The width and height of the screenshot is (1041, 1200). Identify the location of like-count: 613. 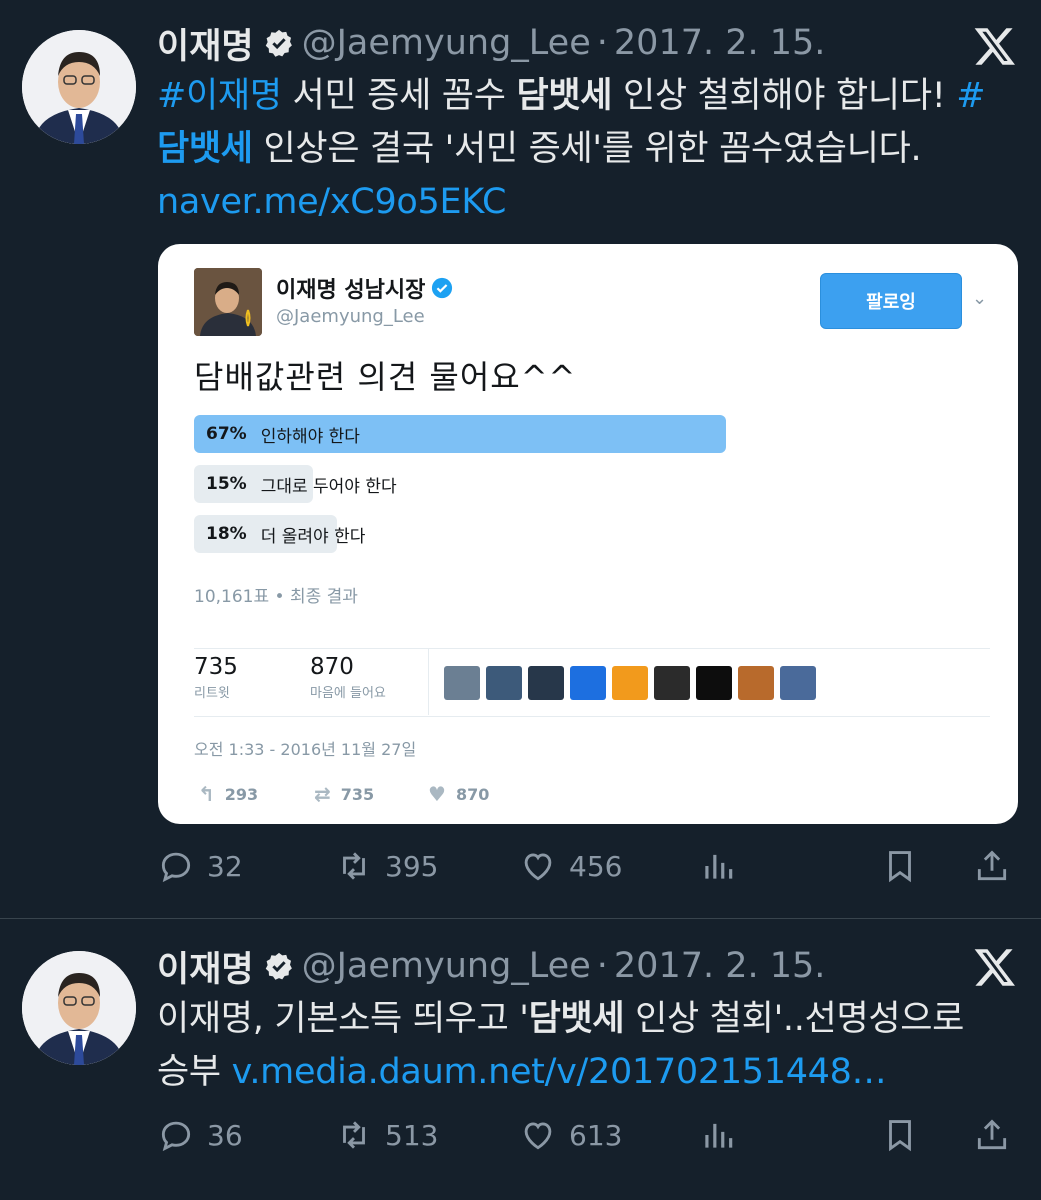
(596, 1135).